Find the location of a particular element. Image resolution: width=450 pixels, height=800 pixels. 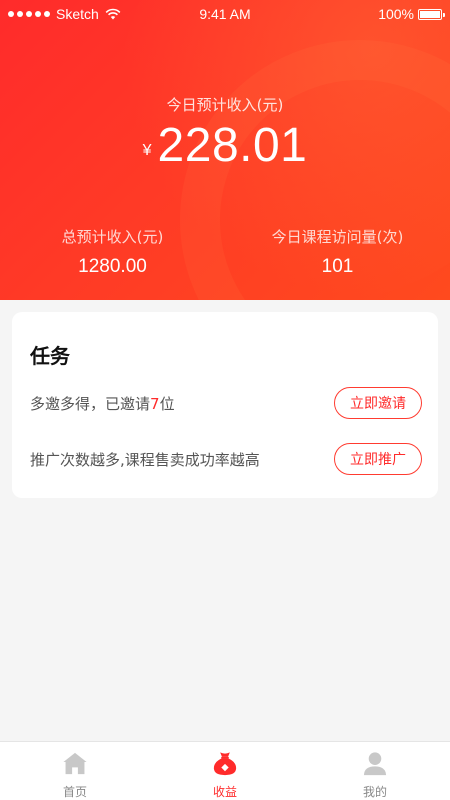

tab-earnings-label: 收益 is located at coordinates (224, 792).